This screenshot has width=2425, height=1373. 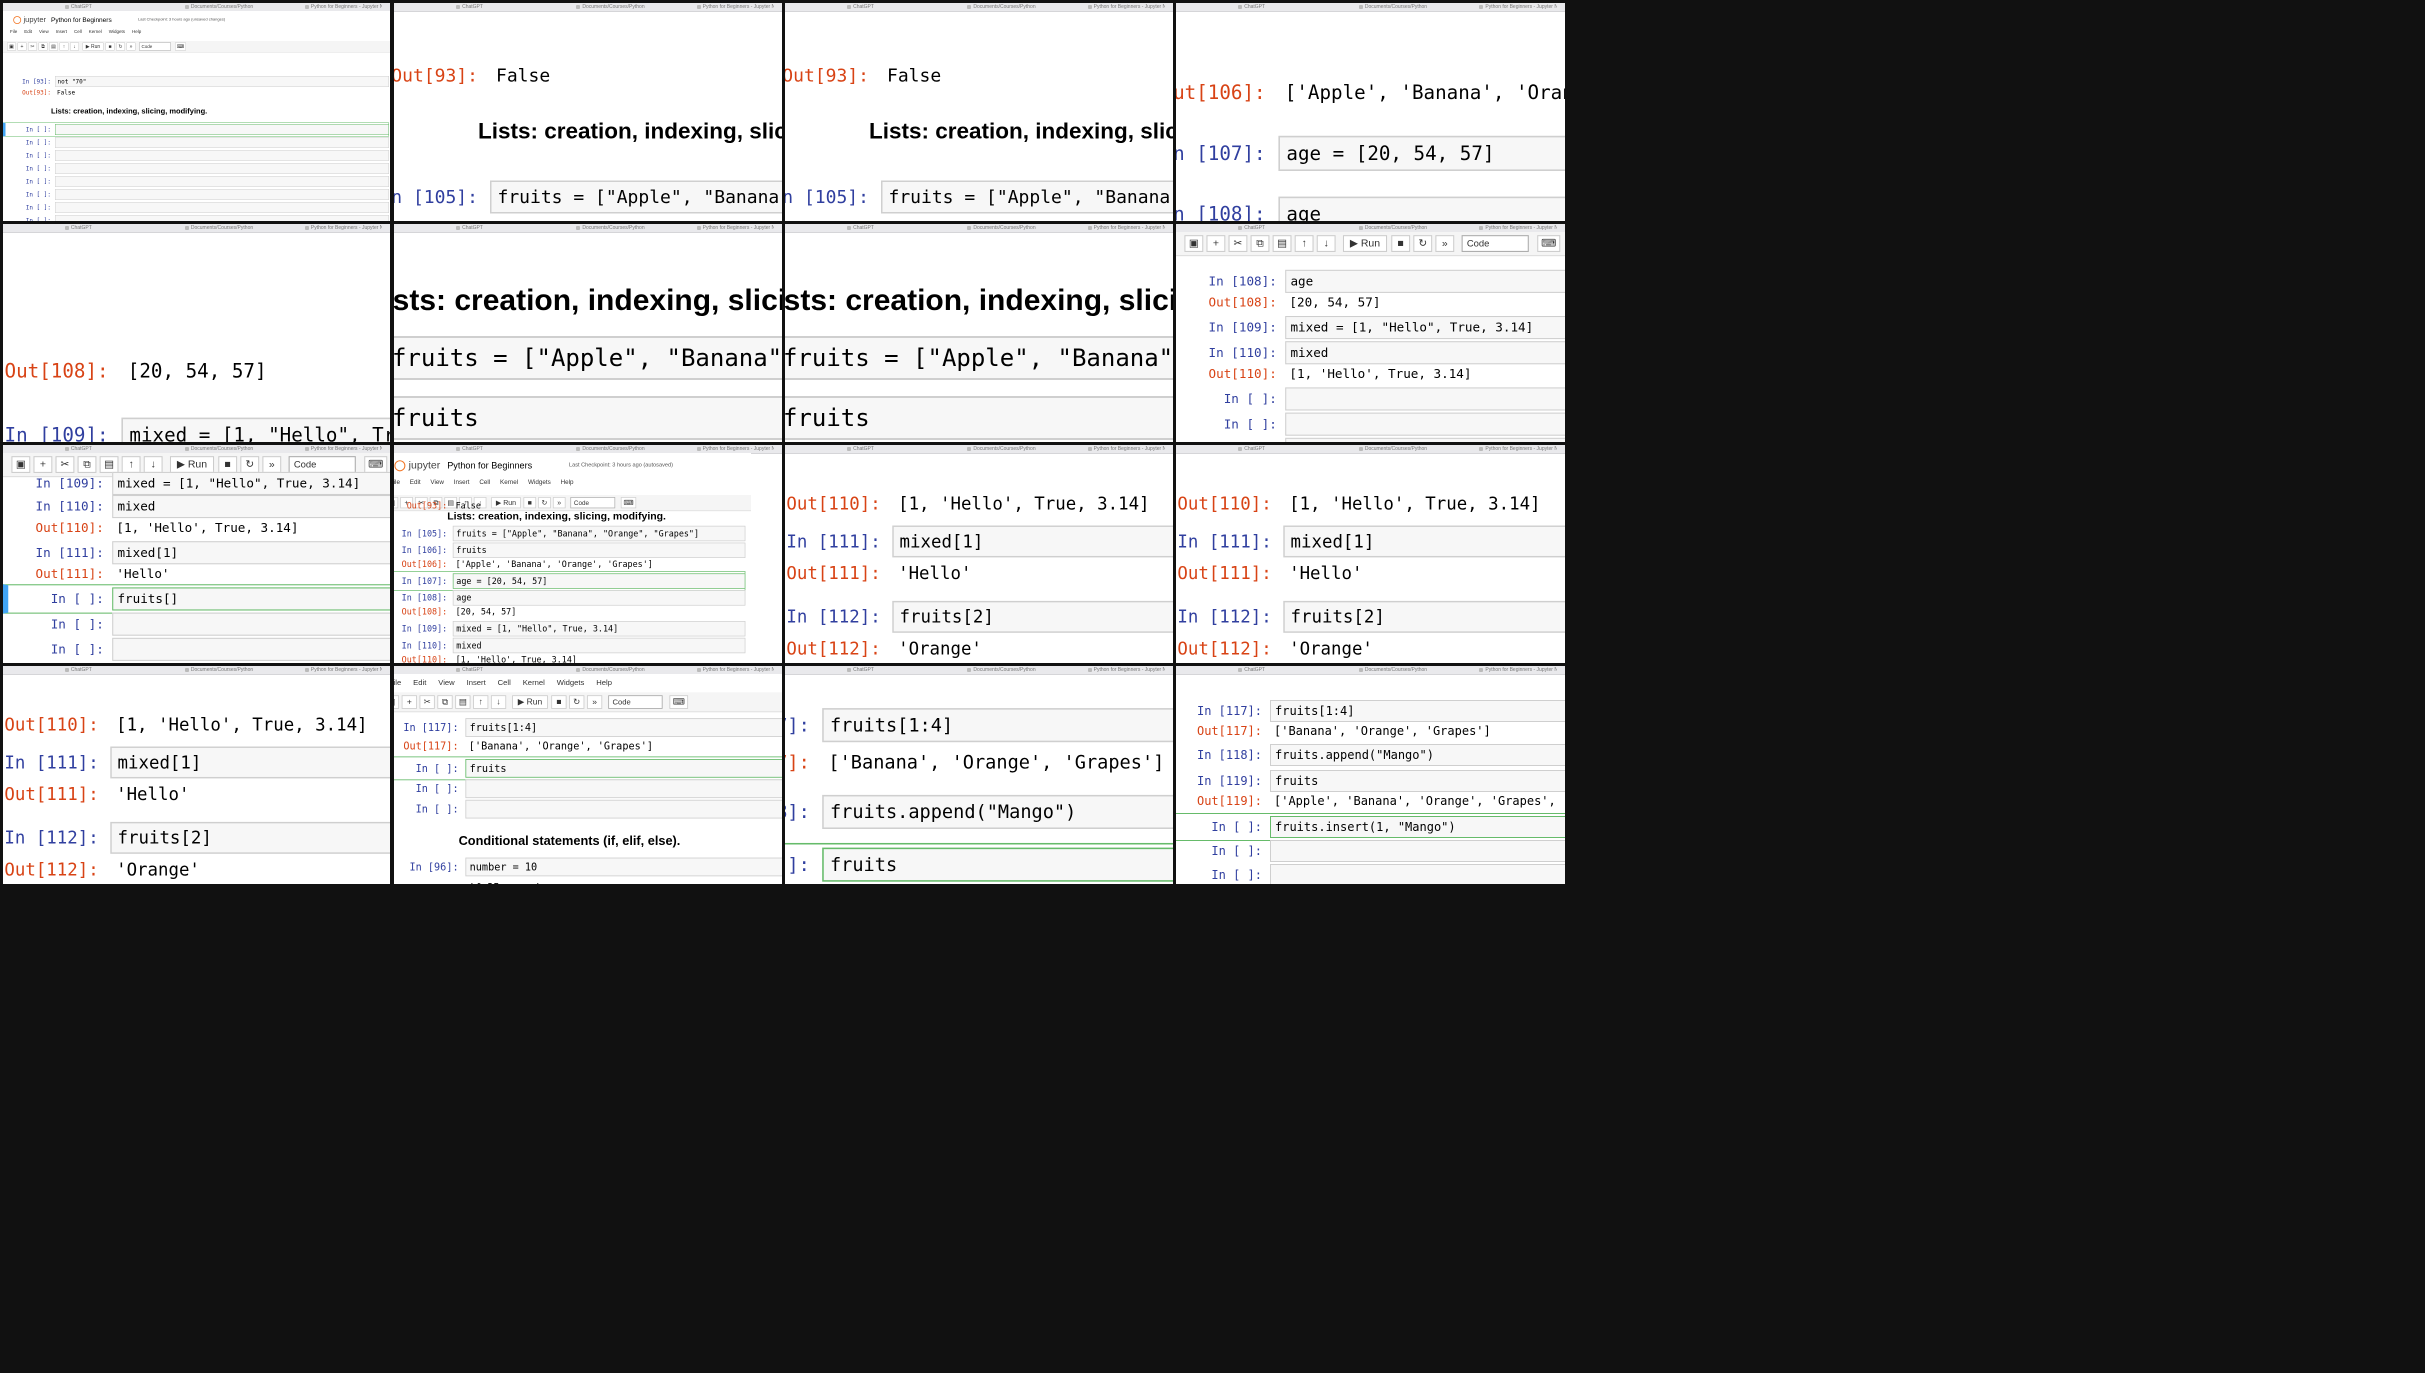 What do you see at coordinates (1194, 243) in the screenshot?
I see `save-icon: ▣` at bounding box center [1194, 243].